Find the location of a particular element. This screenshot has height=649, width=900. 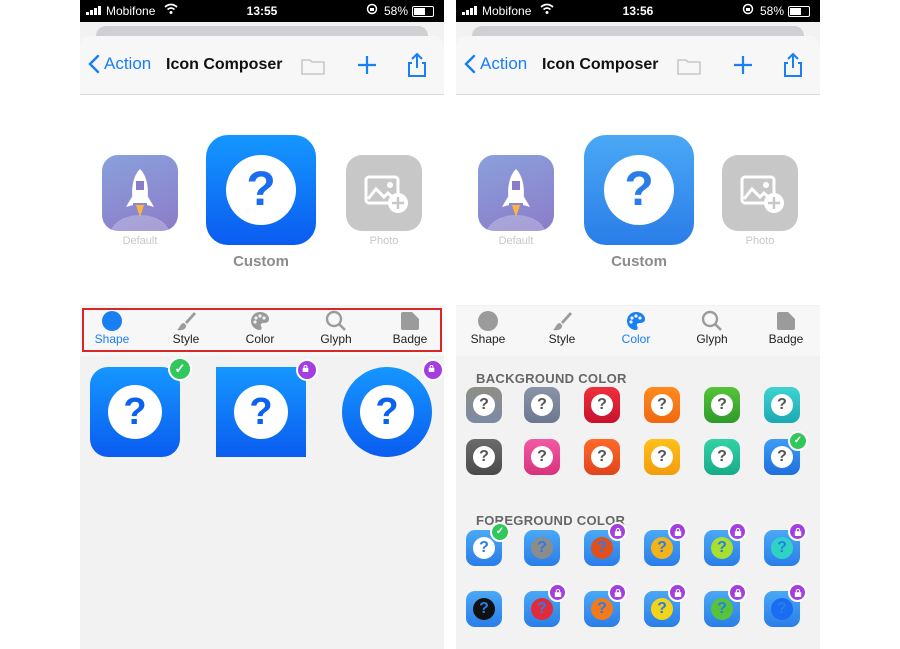

background-color-title: BACKGROUND COLOR is located at coordinates (551, 378).